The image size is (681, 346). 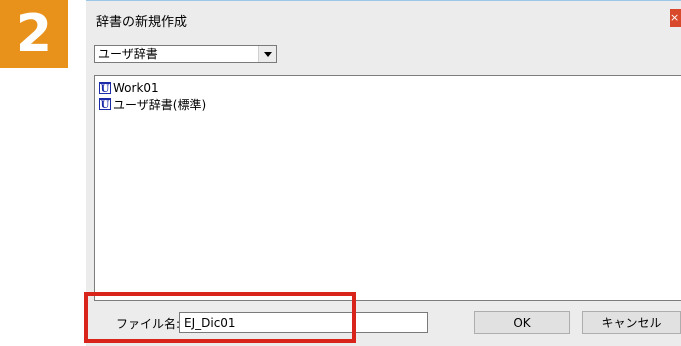 What do you see at coordinates (631, 322) in the screenshot?
I see `cancel-button: キャンセル` at bounding box center [631, 322].